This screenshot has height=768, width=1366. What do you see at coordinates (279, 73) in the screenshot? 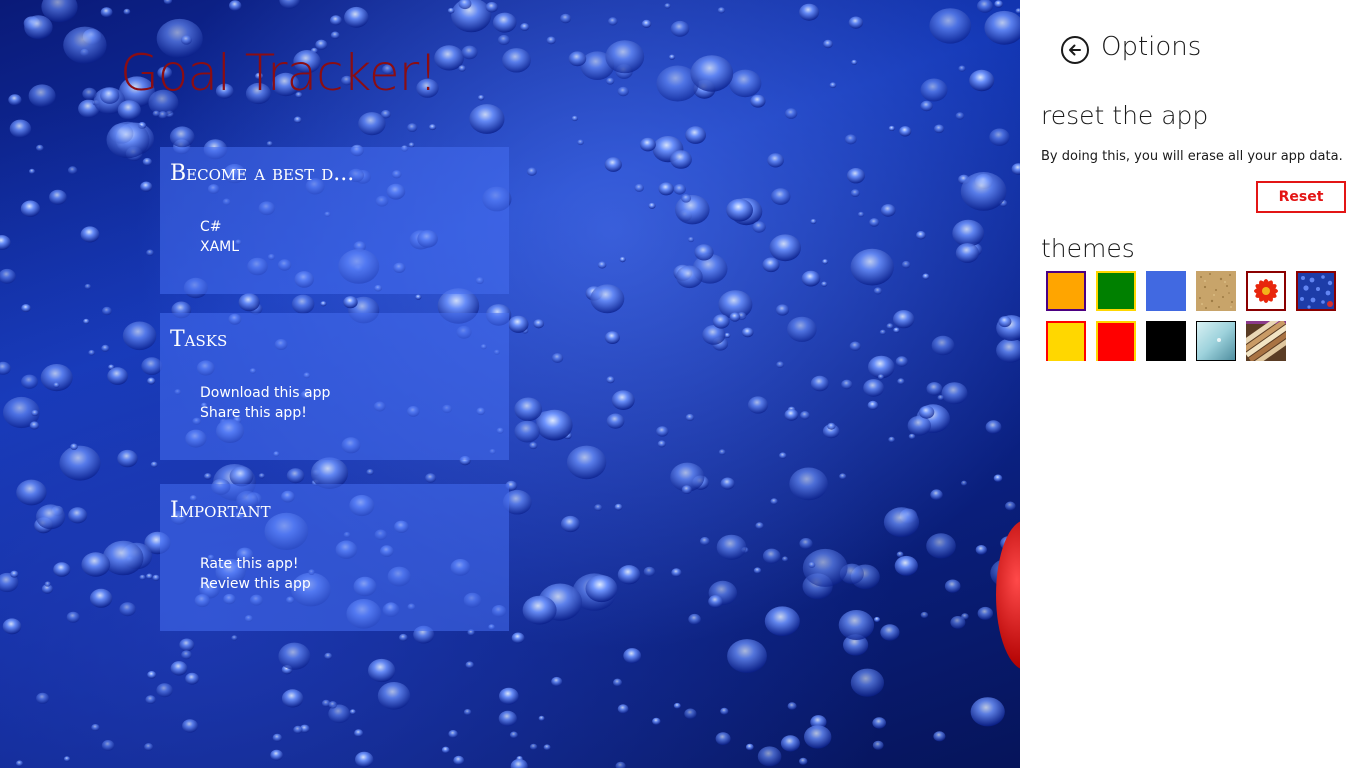
I see `app-title: Goal Tracker!` at bounding box center [279, 73].